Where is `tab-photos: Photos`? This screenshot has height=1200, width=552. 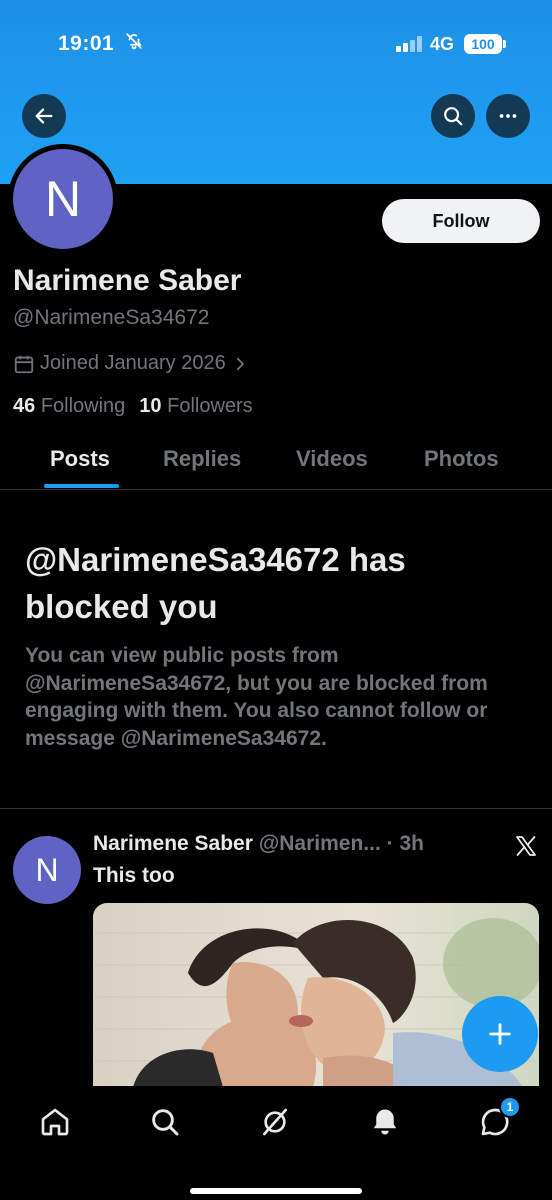 tab-photos: Photos is located at coordinates (461, 459).